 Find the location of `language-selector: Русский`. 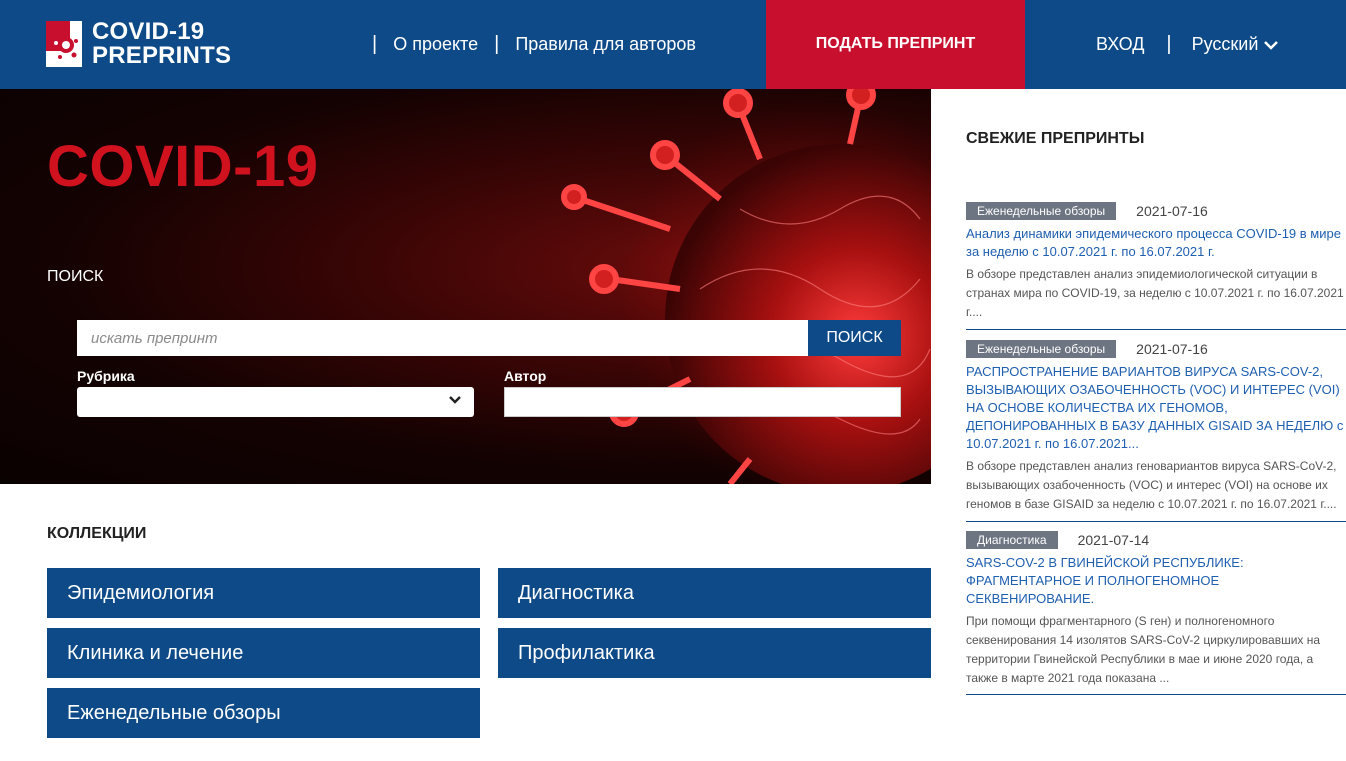

language-selector: Русский is located at coordinates (1235, 44).